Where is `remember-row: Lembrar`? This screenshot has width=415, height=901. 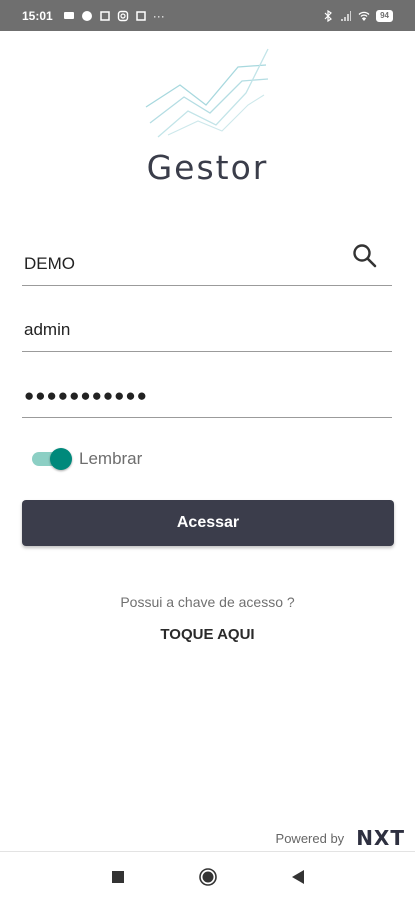 remember-row: Lembrar is located at coordinates (86, 459).